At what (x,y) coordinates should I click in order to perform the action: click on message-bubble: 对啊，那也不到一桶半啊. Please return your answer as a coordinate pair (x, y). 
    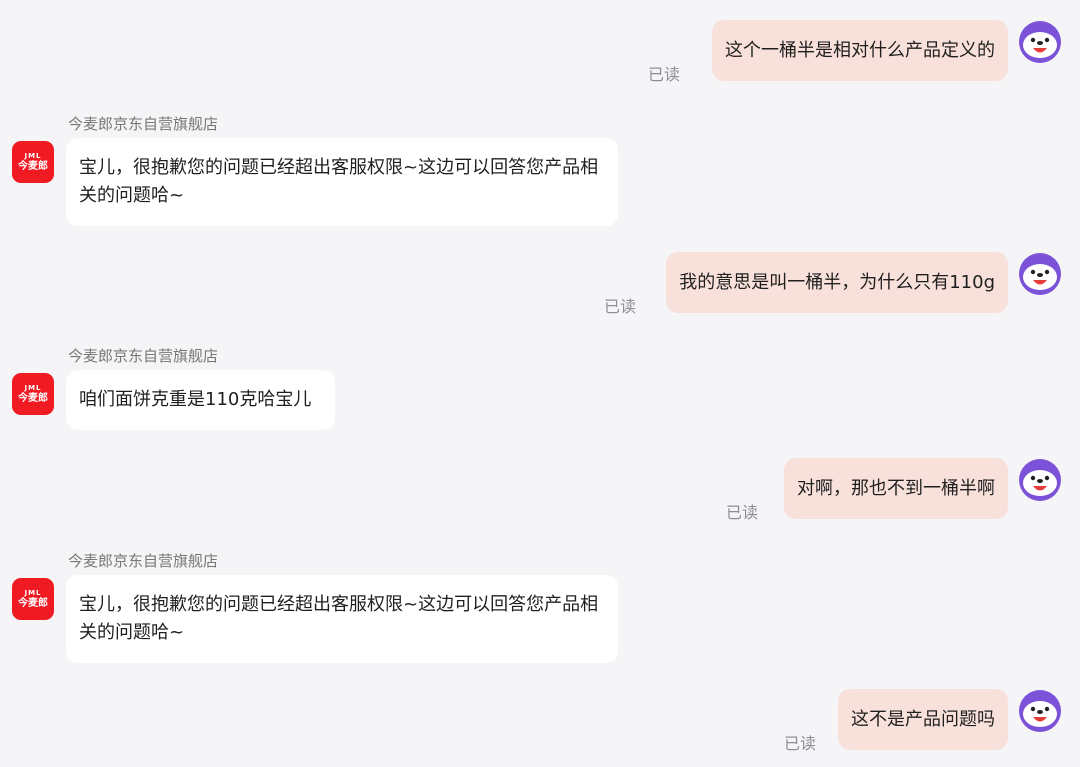
    Looking at the image, I should click on (896, 488).